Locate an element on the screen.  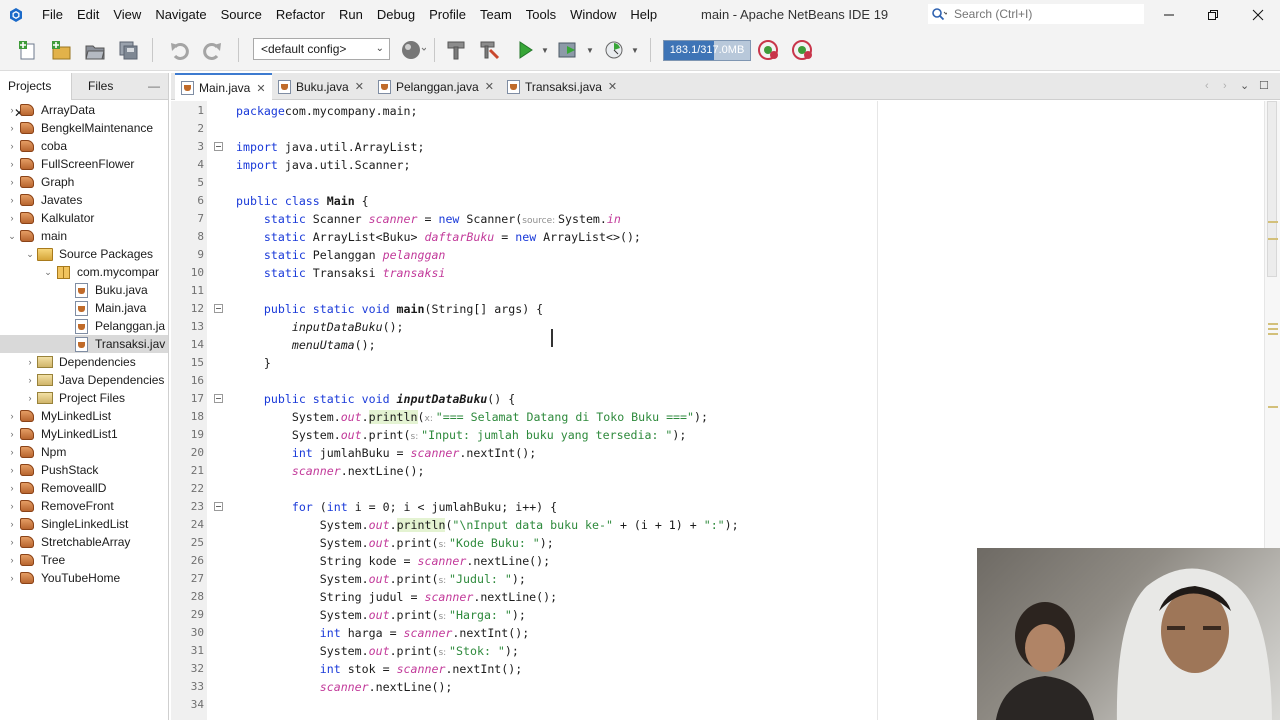
tree-item-javates: › Javates is located at coordinates (84, 200).